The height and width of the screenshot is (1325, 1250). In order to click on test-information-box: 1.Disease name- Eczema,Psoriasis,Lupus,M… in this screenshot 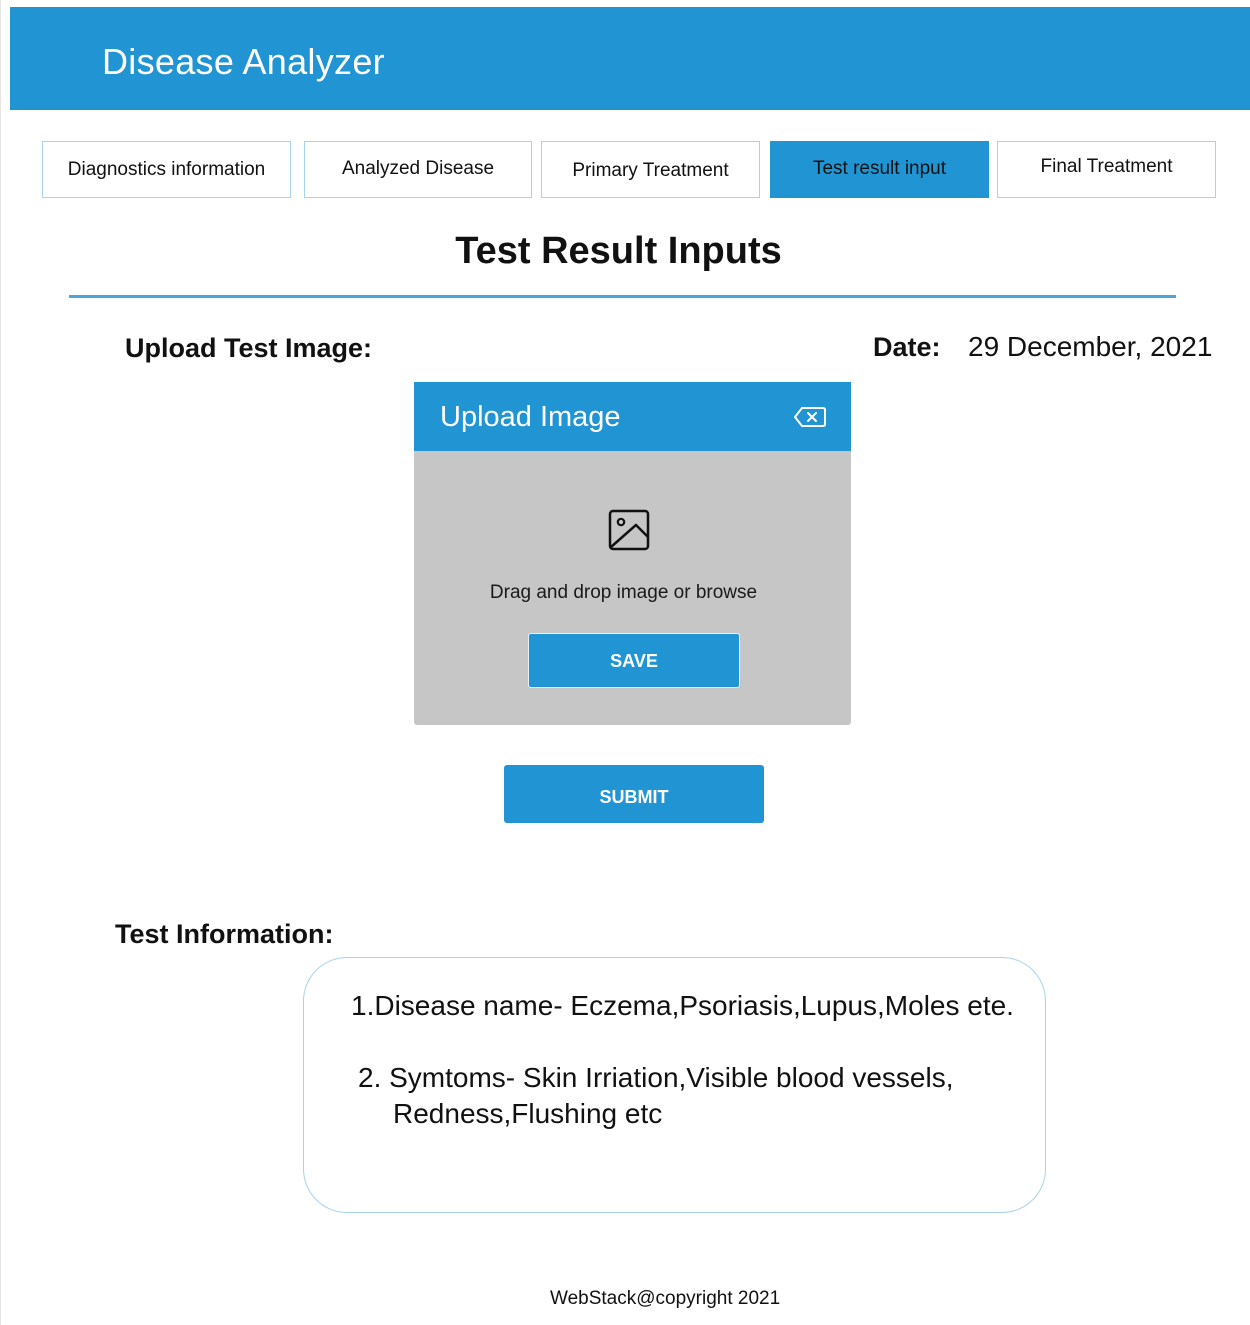, I will do `click(674, 1085)`.